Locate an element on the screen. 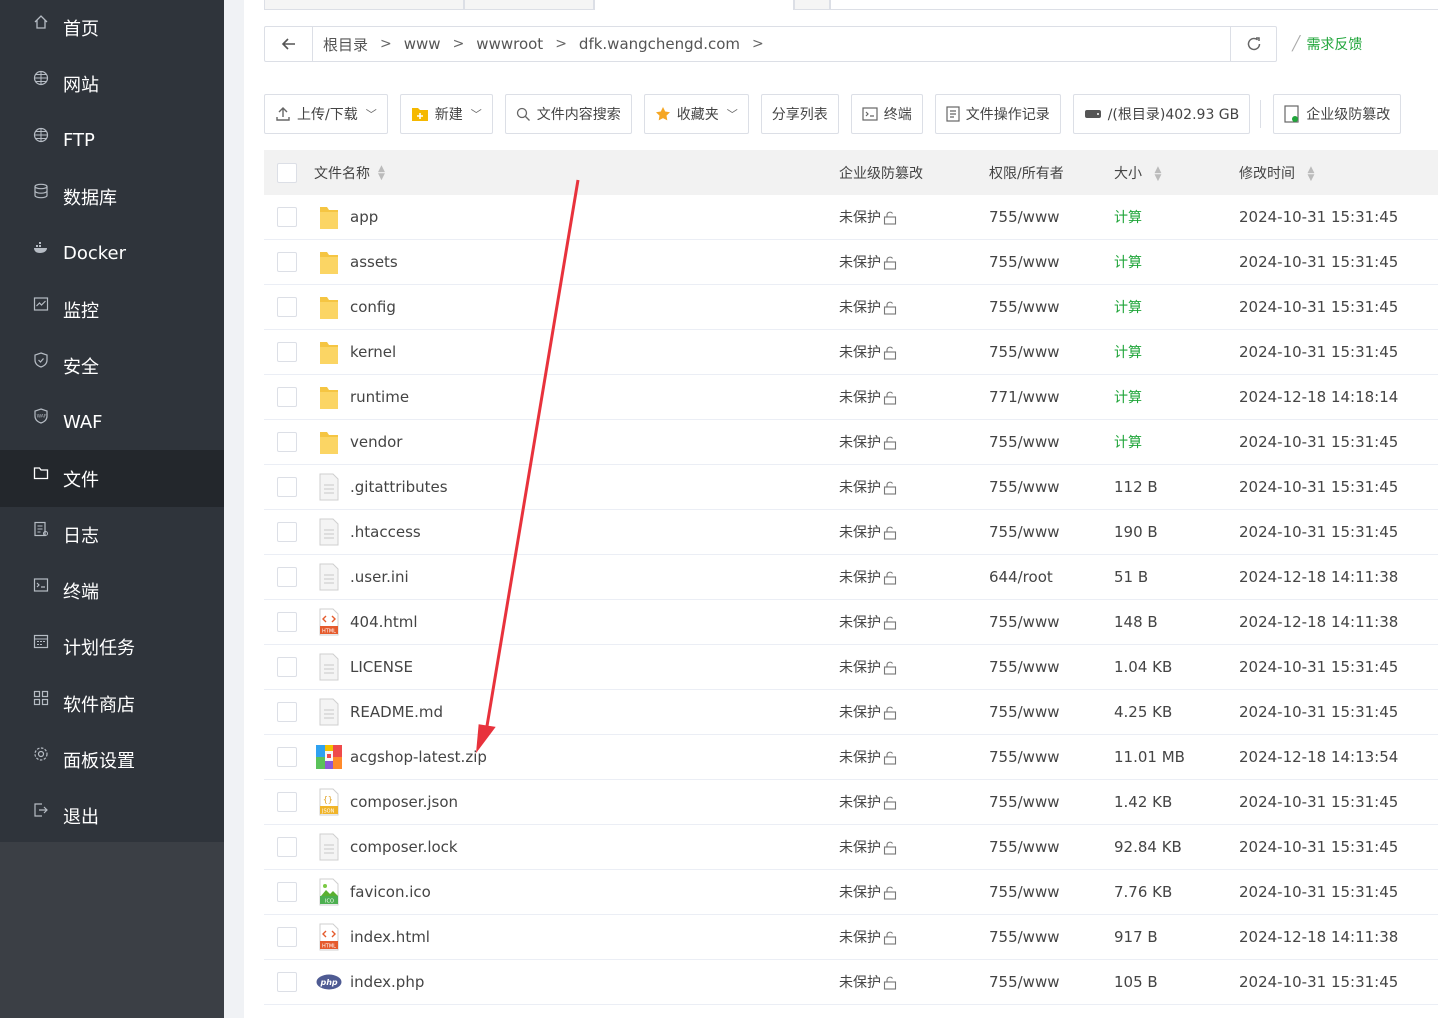  favorites-button: 收藏夹 ﹀ is located at coordinates (696, 114).